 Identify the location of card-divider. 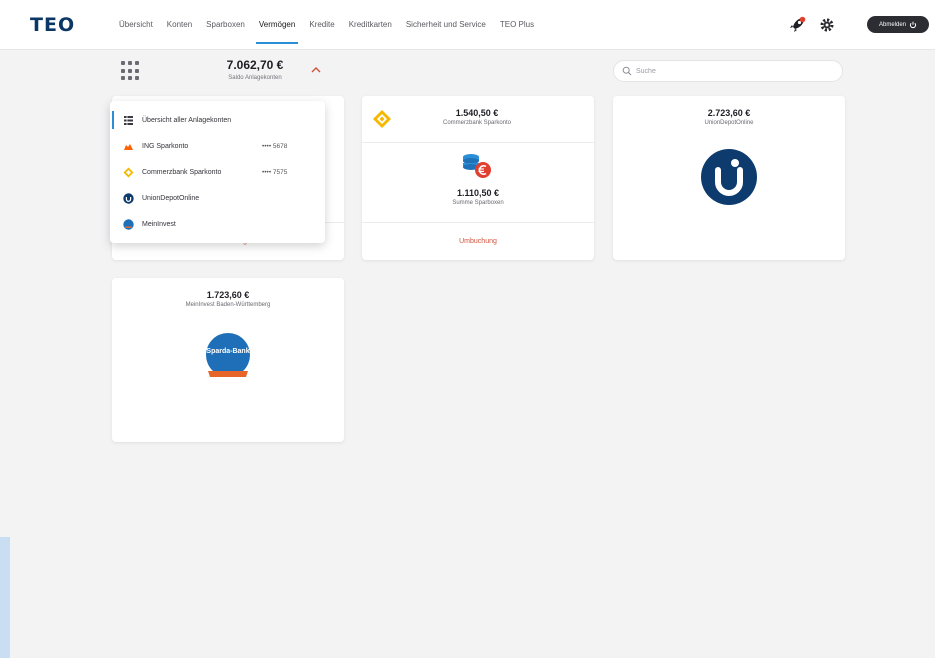
(478, 142).